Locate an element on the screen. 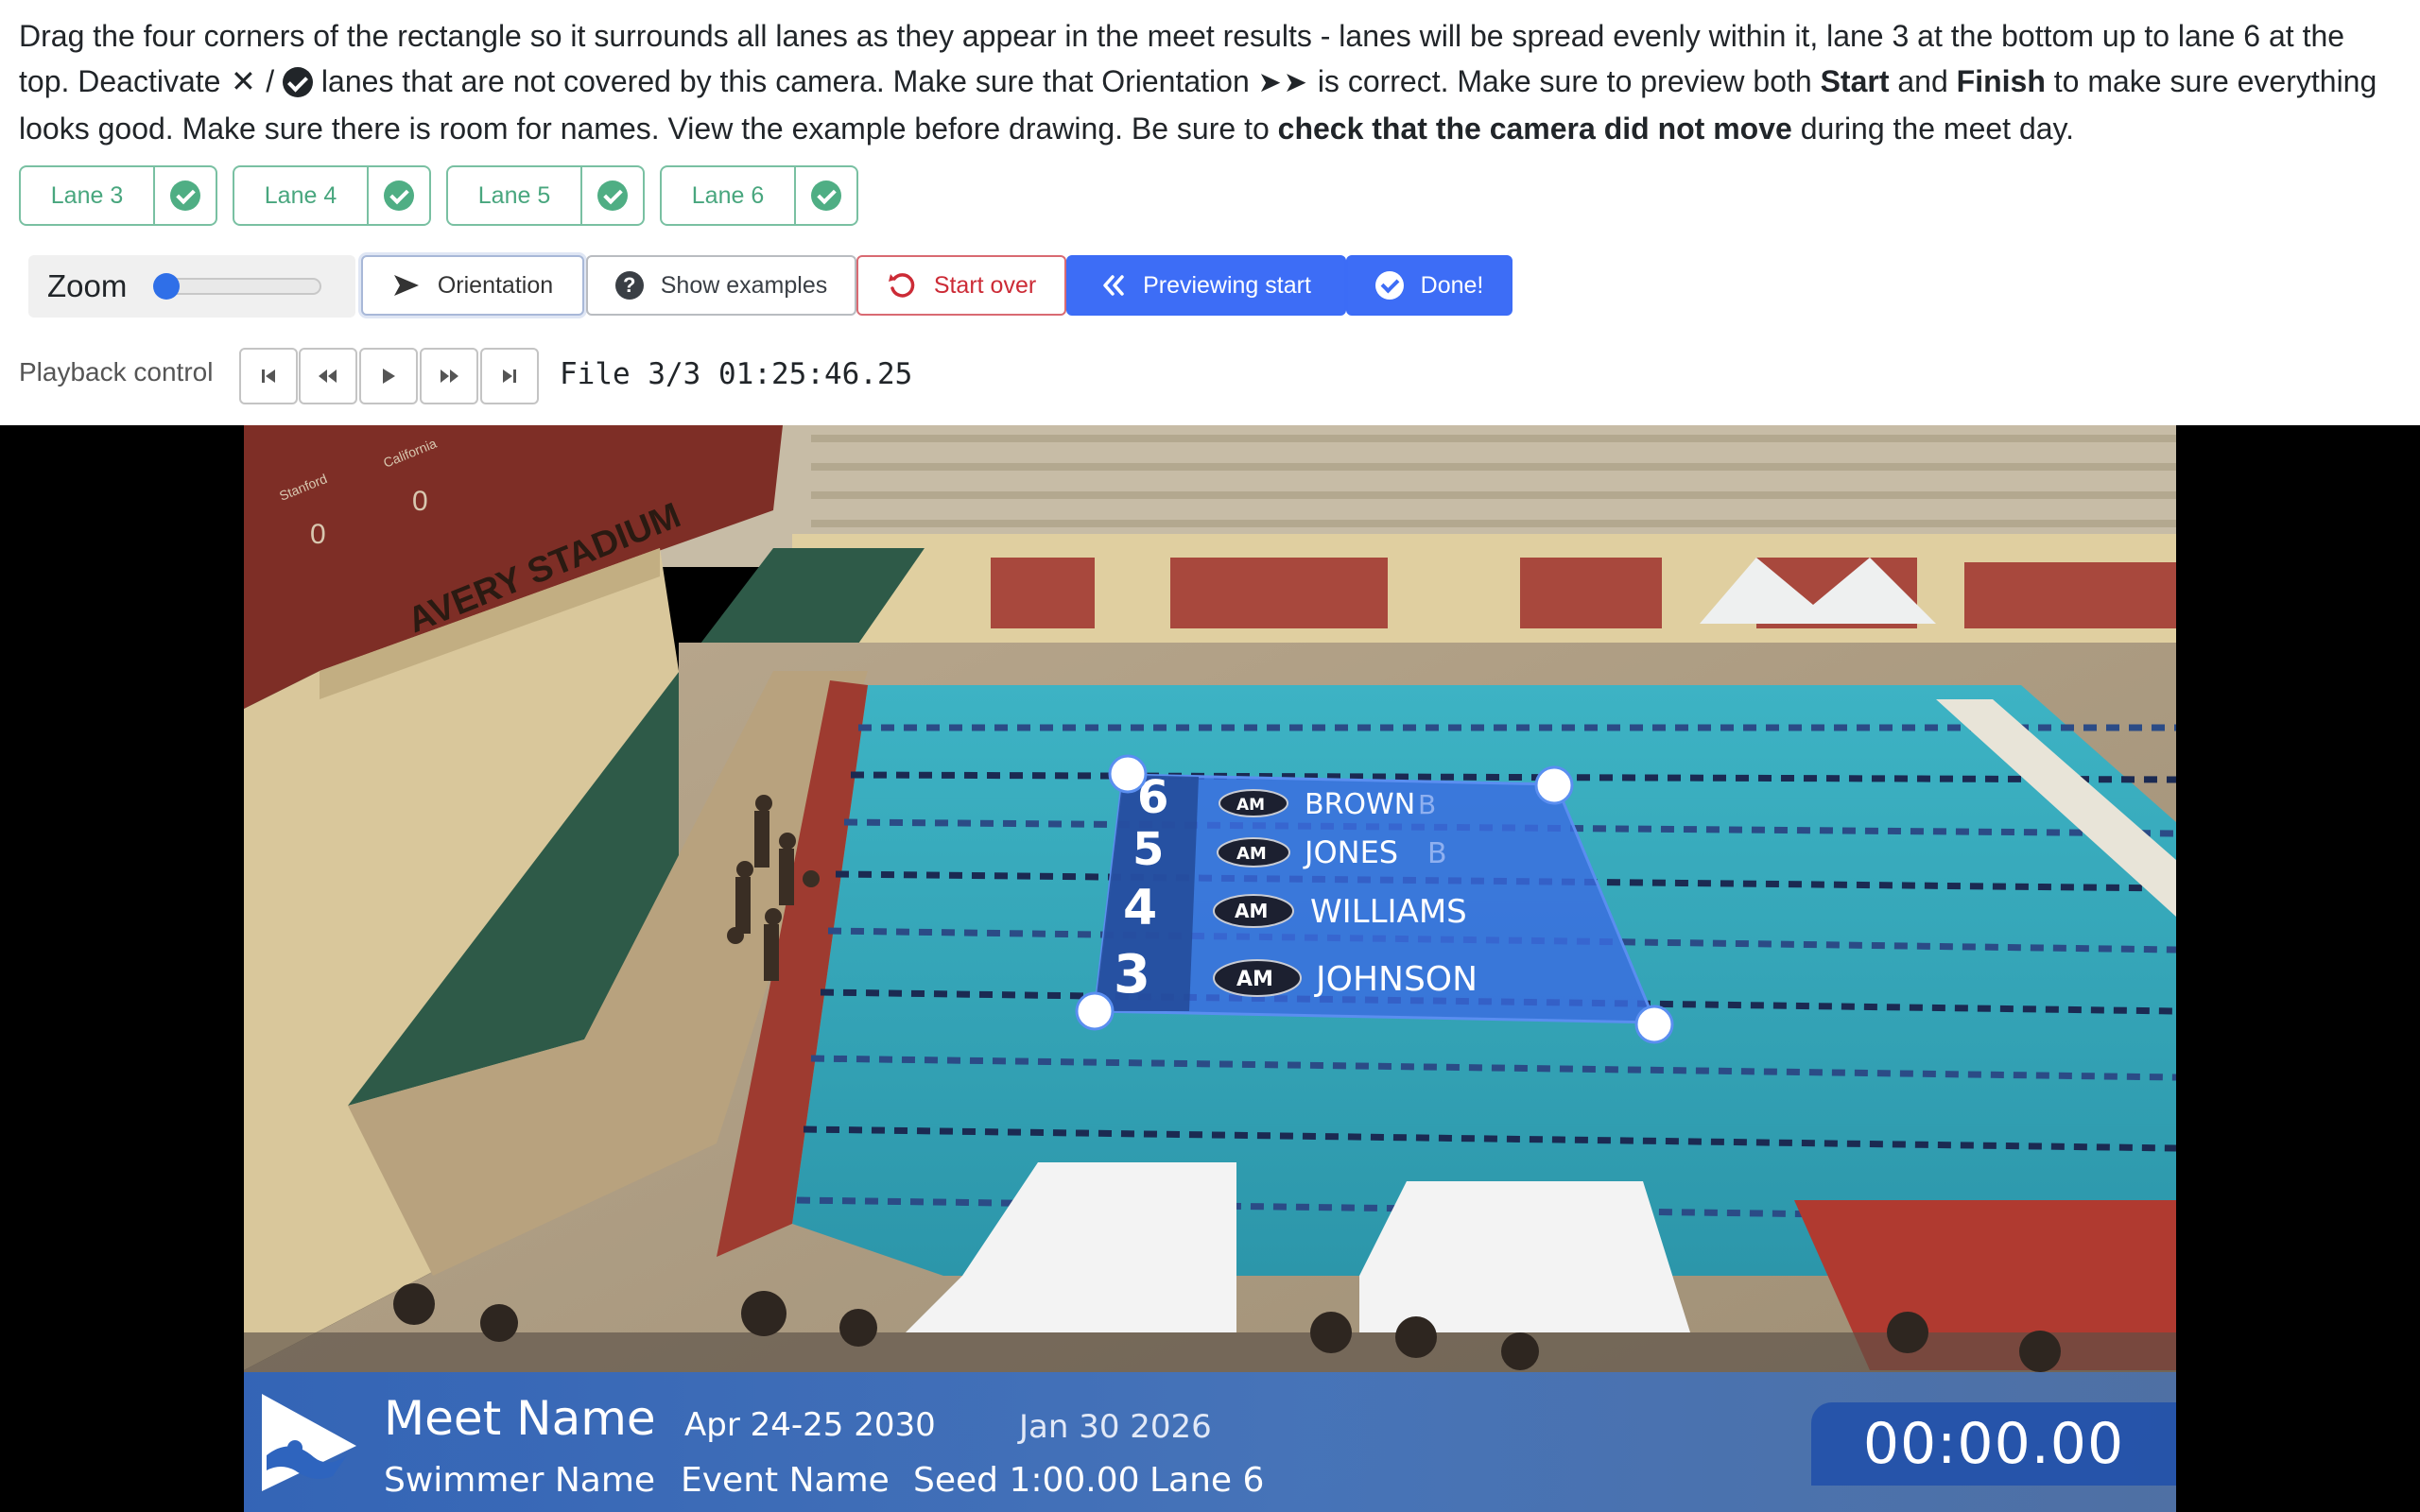 The image size is (2420, 1512). arrow-right-icon is located at coordinates (406, 285).